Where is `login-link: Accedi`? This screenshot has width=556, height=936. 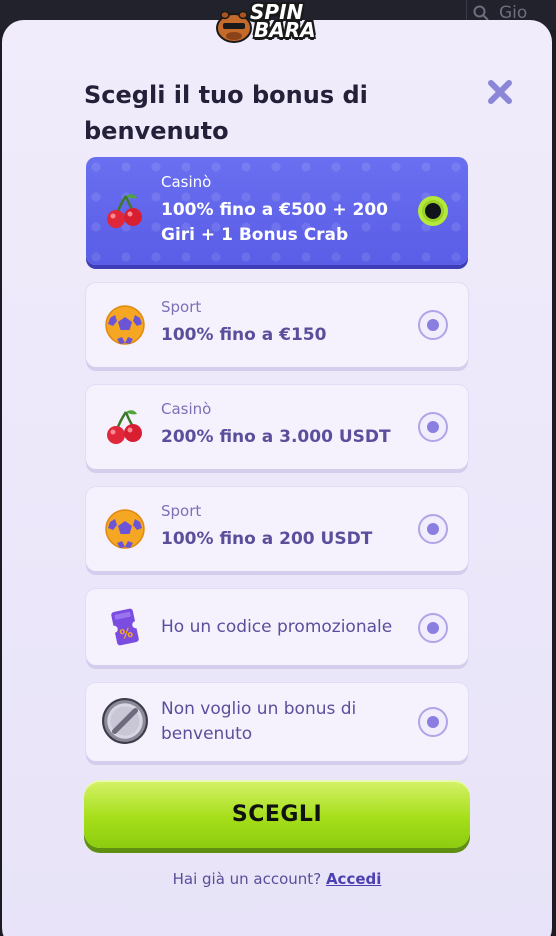
login-link: Accedi is located at coordinates (353, 879).